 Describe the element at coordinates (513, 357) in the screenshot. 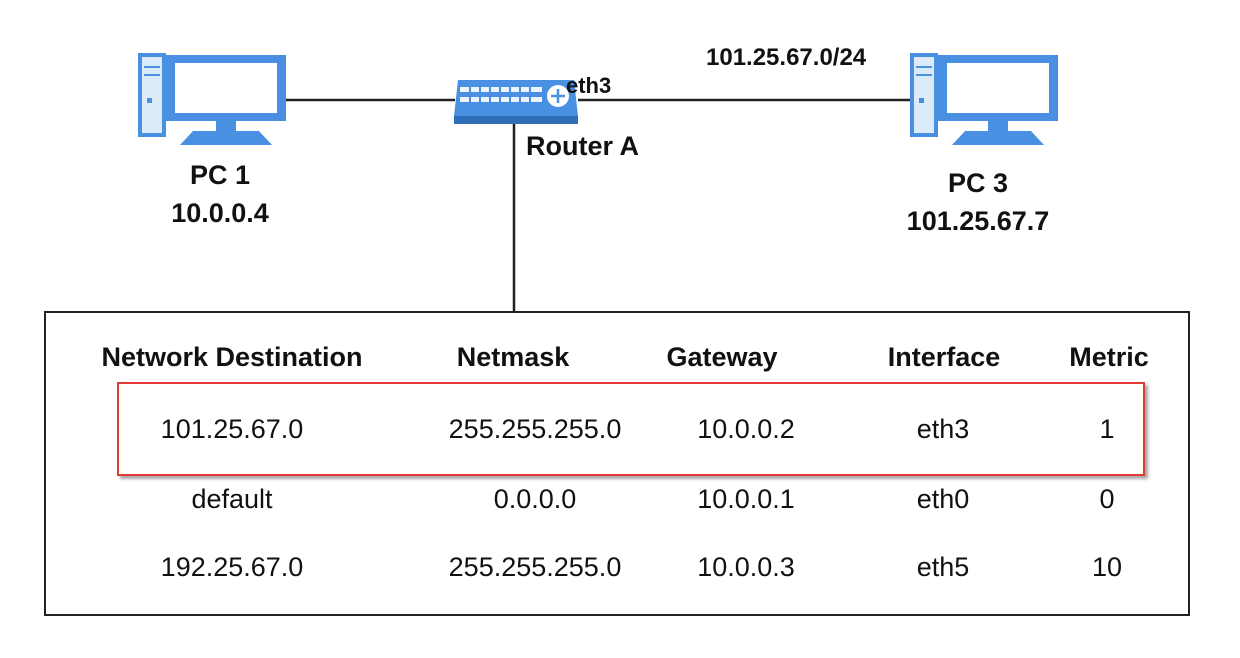

I see `header-netmask: Netmask` at that location.